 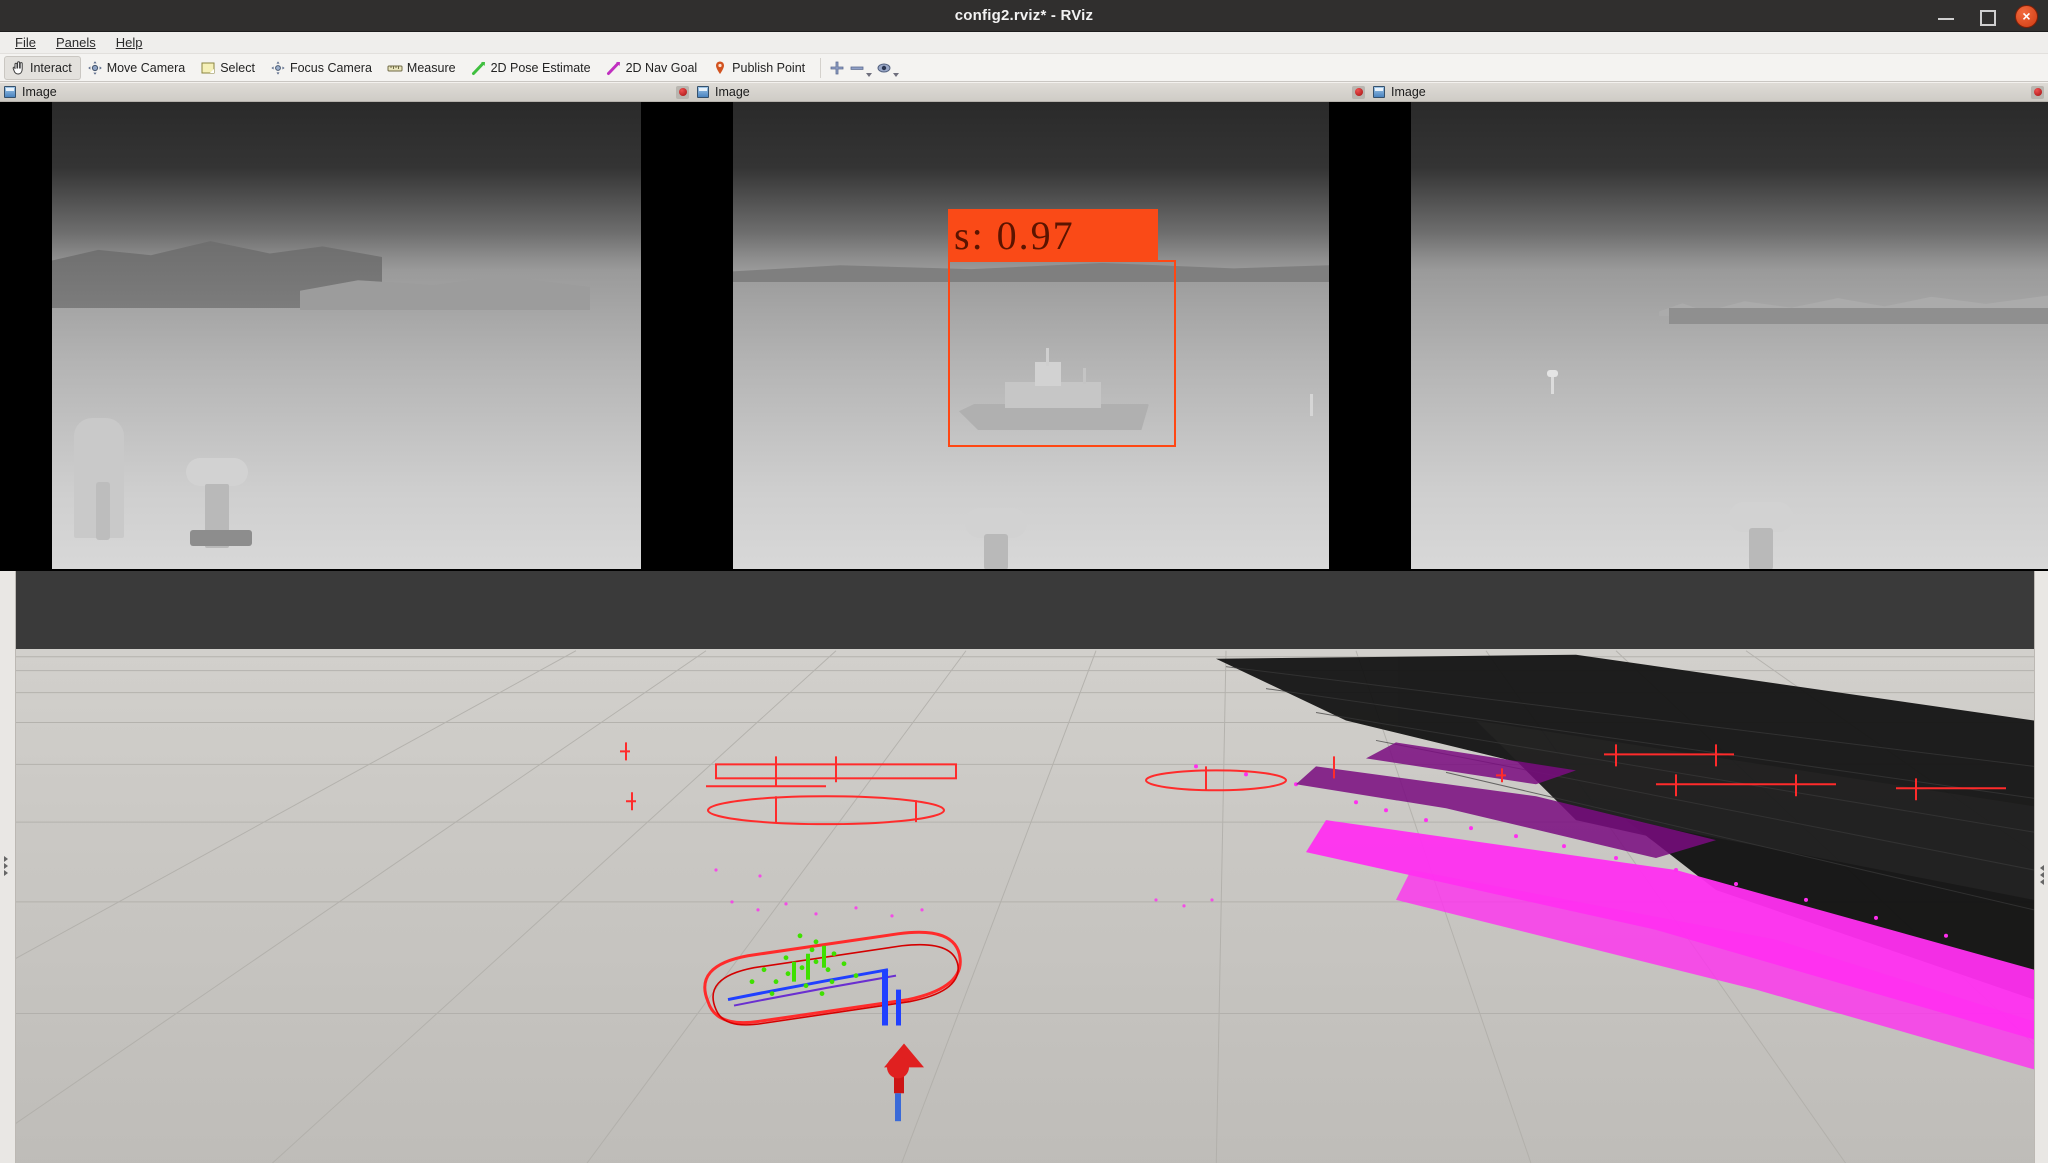 I want to click on hand-icon, so click(x=17, y=67).